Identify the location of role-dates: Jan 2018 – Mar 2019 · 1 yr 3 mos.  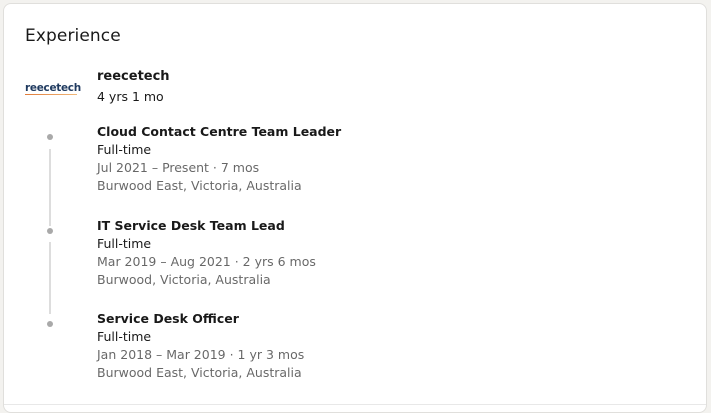
(201, 354).